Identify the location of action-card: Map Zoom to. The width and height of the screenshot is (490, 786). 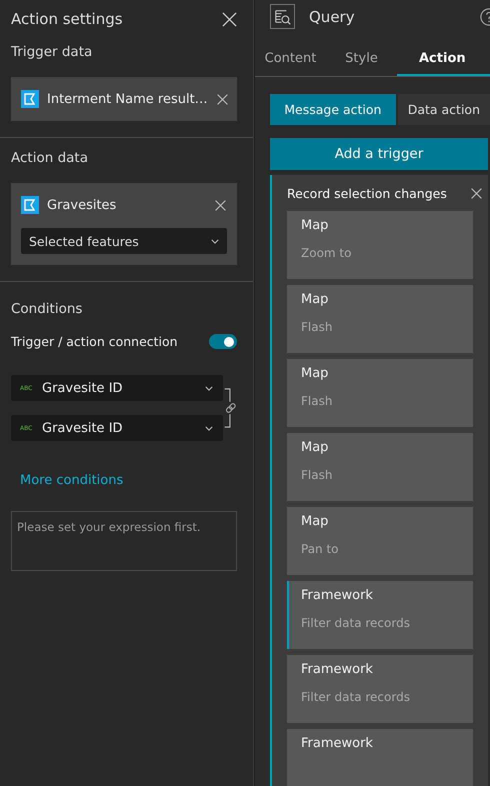
(380, 245).